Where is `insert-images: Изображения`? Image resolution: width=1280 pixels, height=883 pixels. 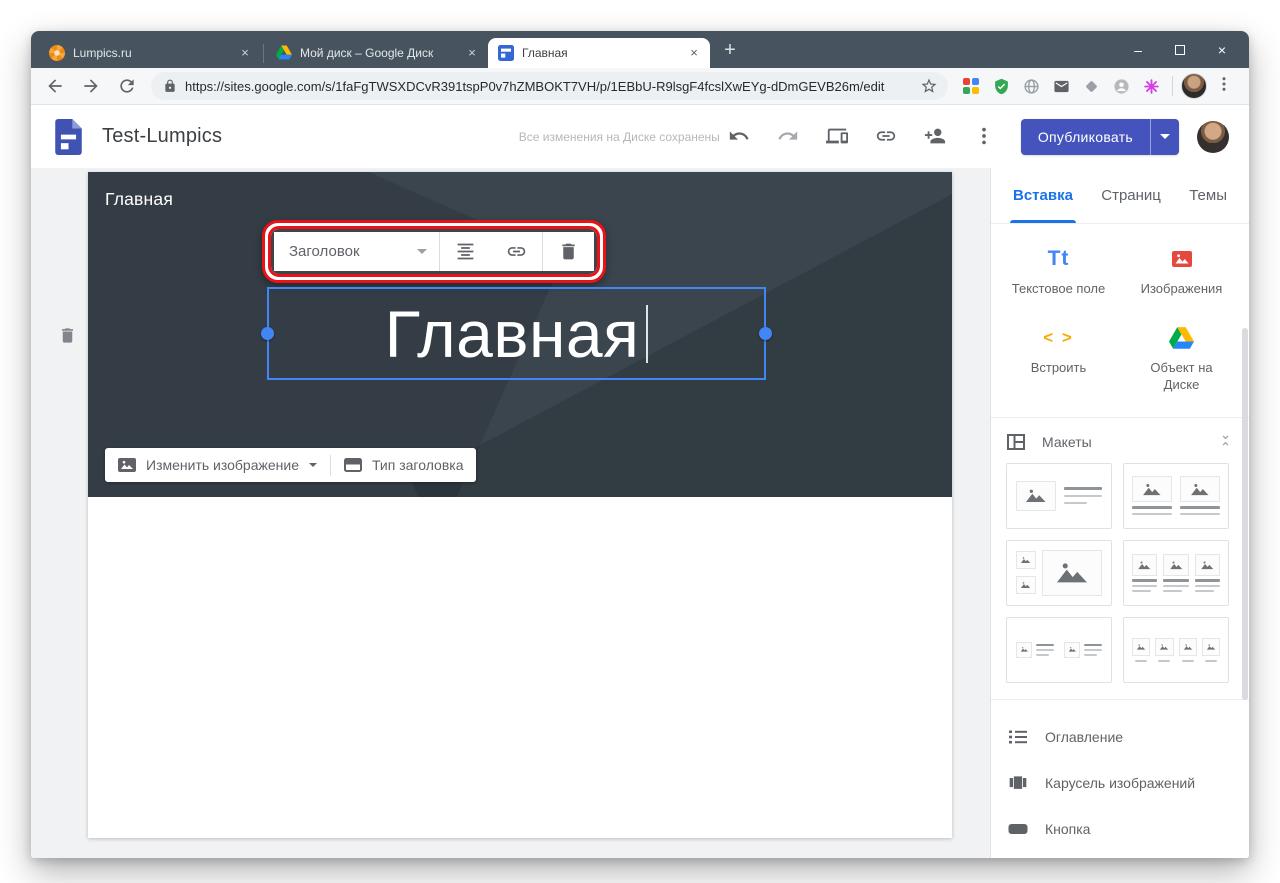
insert-images: Изображения is located at coordinates (1181, 271).